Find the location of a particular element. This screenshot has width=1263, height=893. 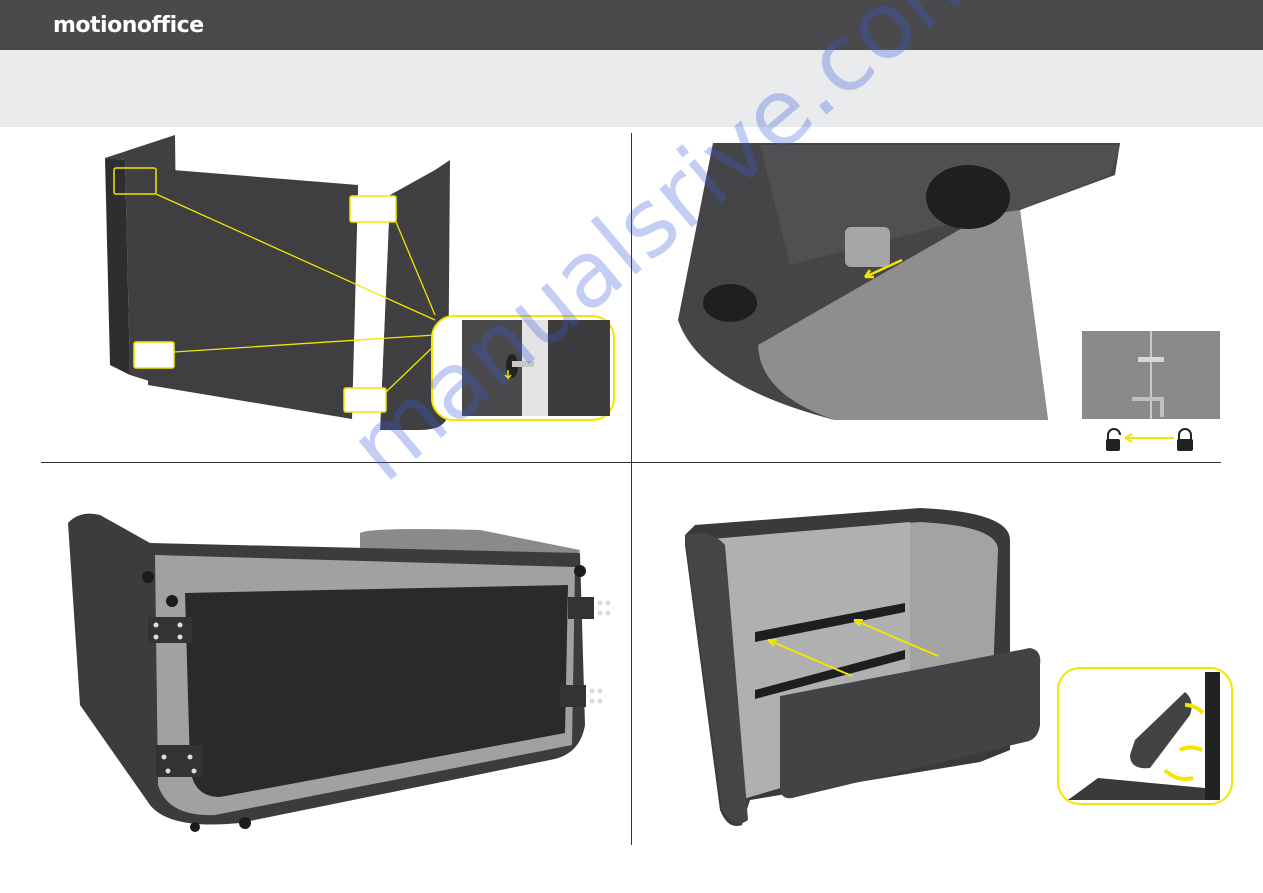

unlocked-padlock-icon is located at coordinates (1113, 439).